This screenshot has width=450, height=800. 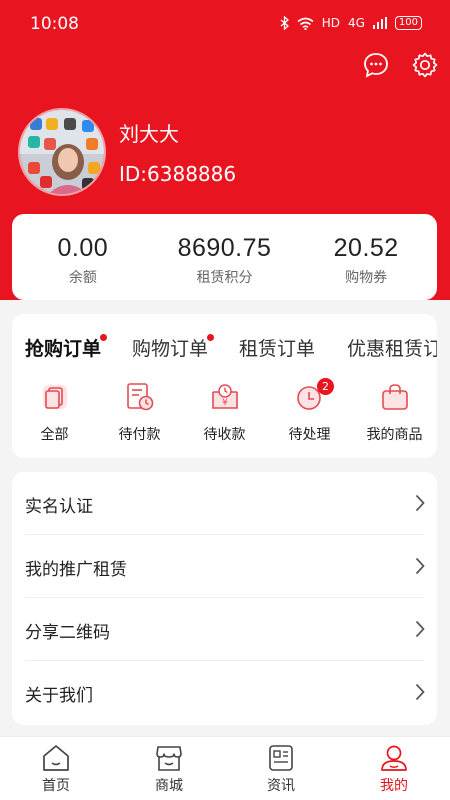 I want to click on status-time: 10:08, so click(x=54, y=24).